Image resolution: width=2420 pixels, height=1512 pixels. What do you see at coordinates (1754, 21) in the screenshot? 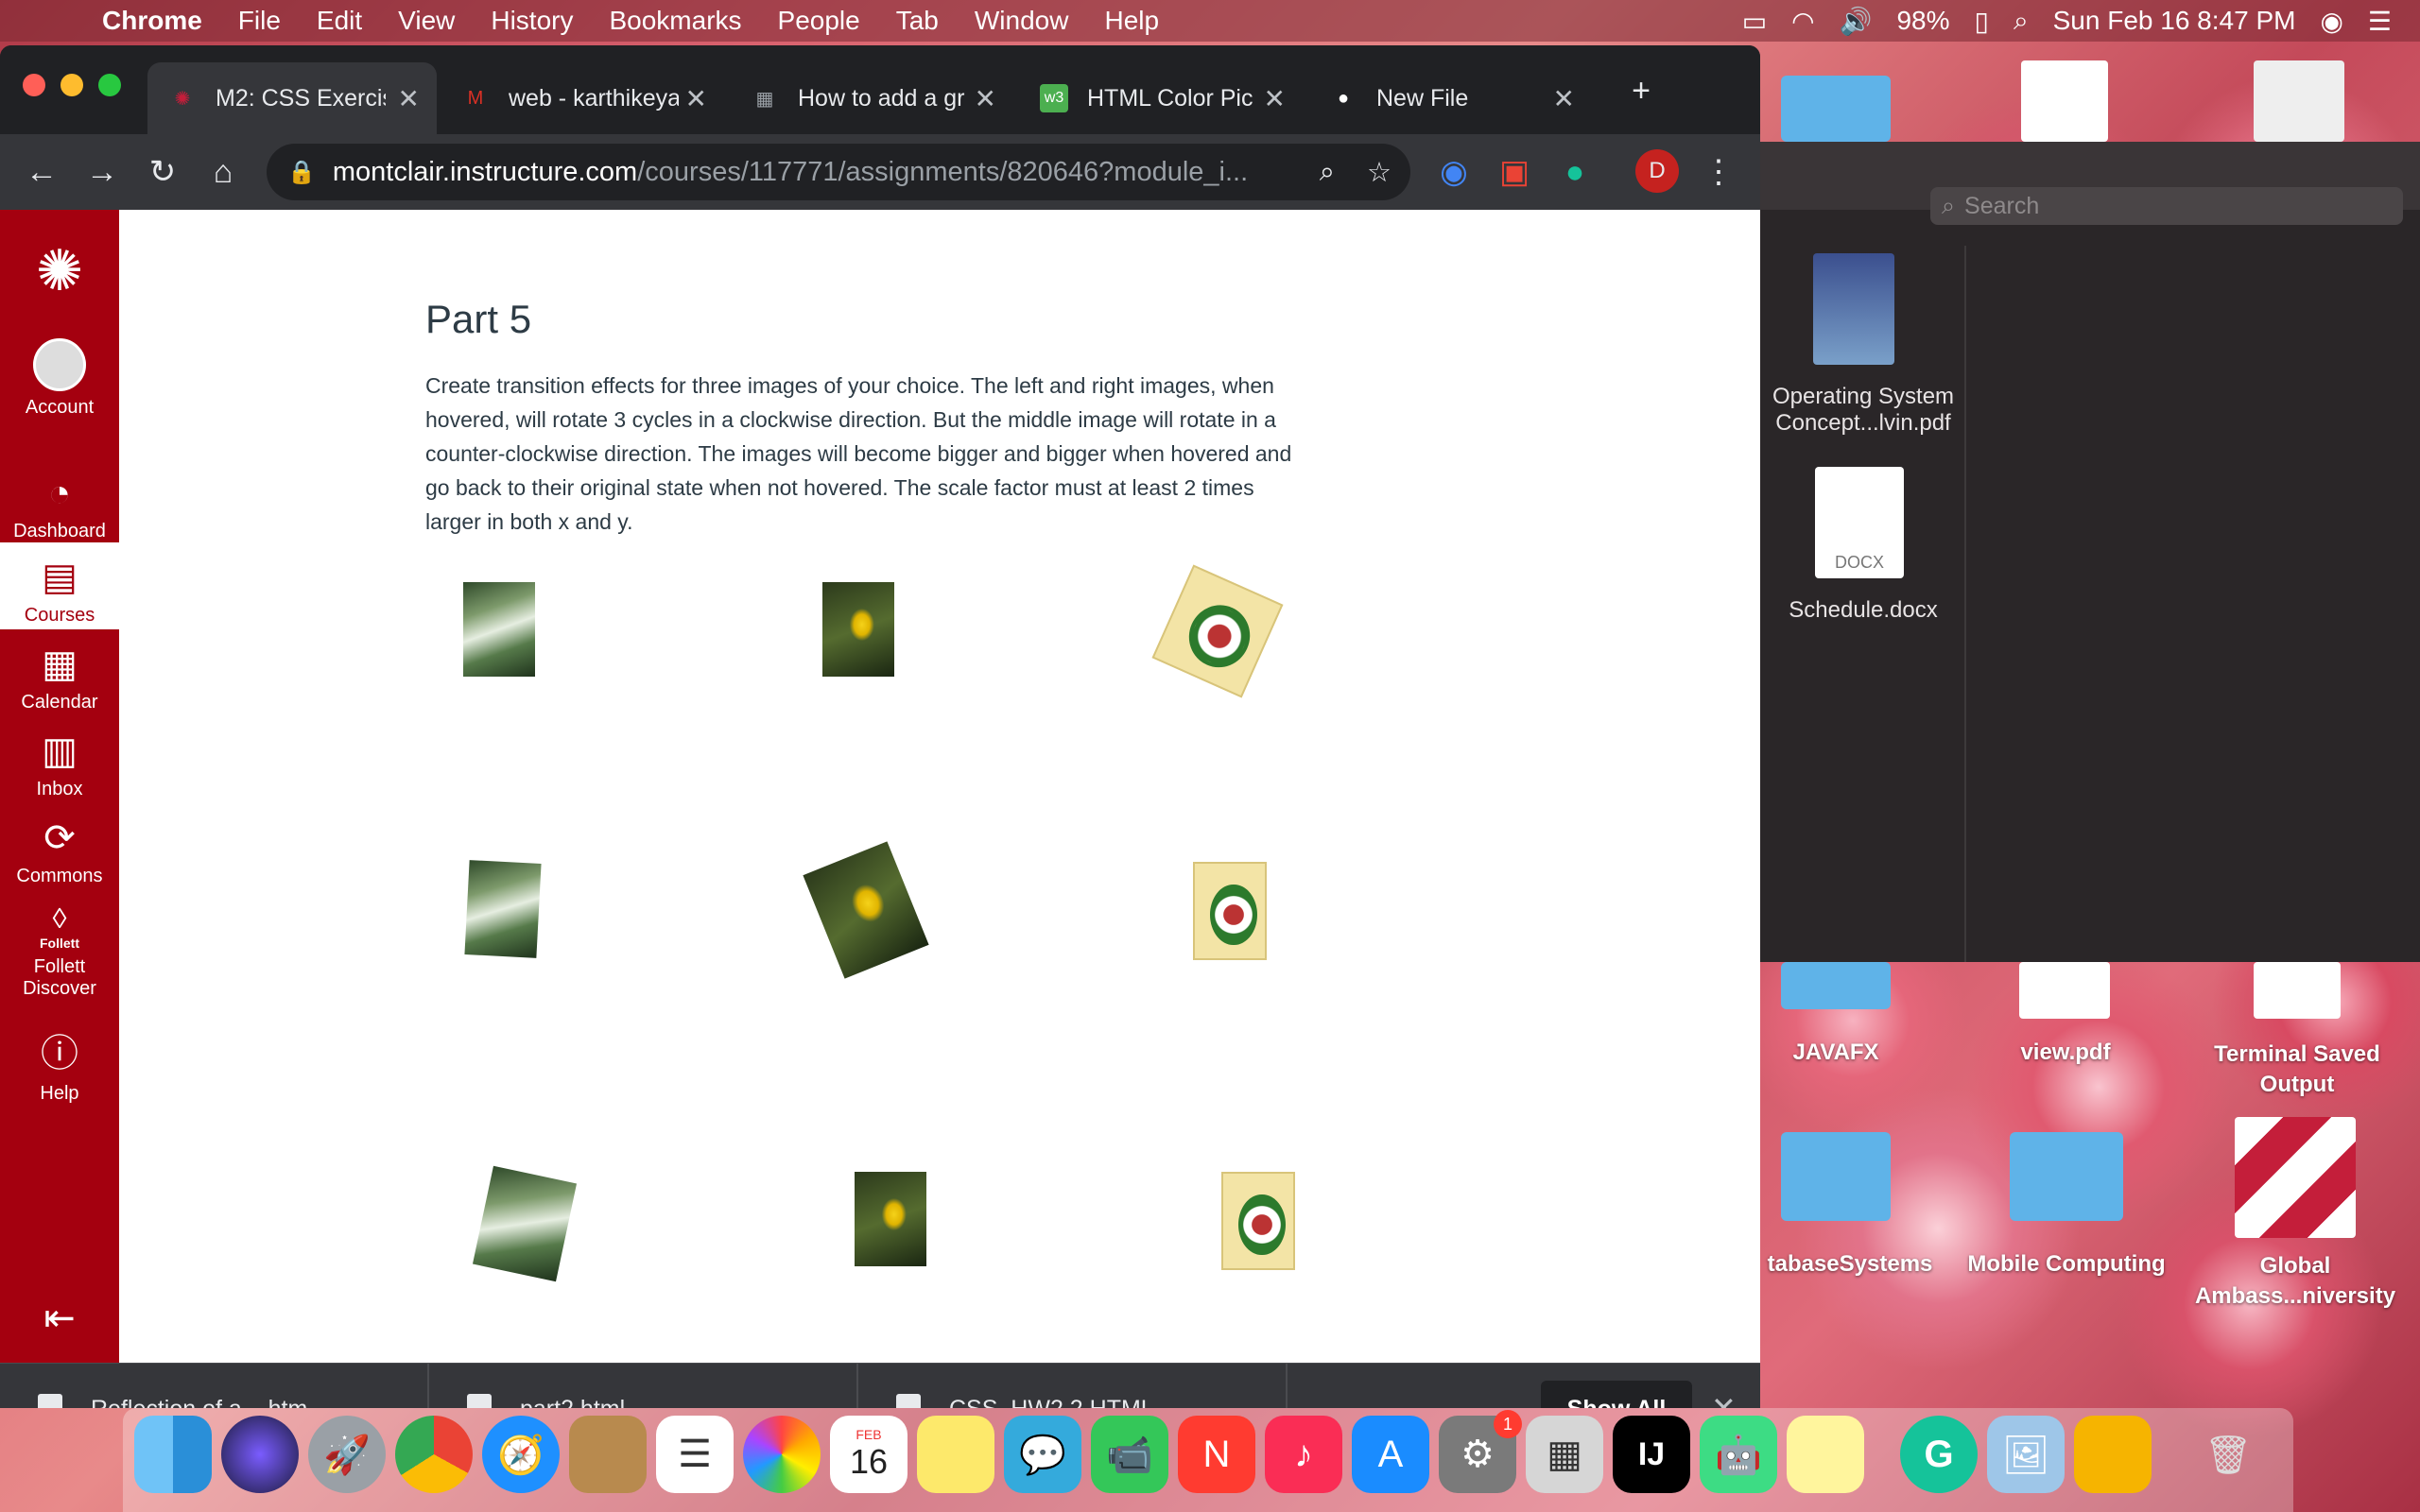
I see `airplay-icon: ▭` at bounding box center [1754, 21].